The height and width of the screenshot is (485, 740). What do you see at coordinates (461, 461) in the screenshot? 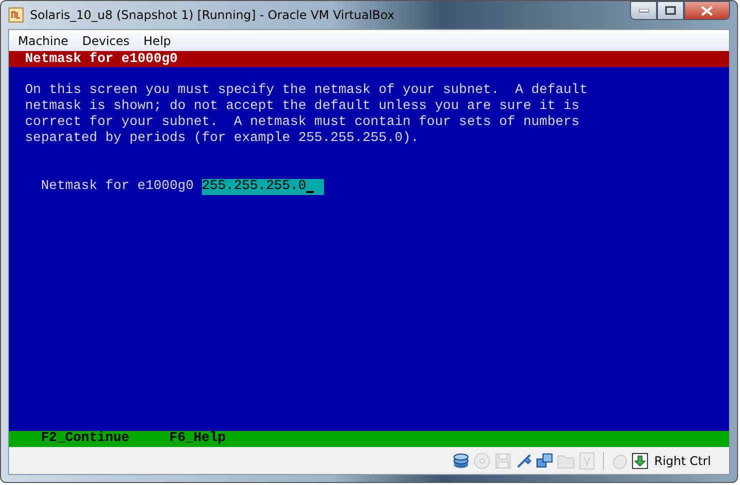
I see `disk-icon` at bounding box center [461, 461].